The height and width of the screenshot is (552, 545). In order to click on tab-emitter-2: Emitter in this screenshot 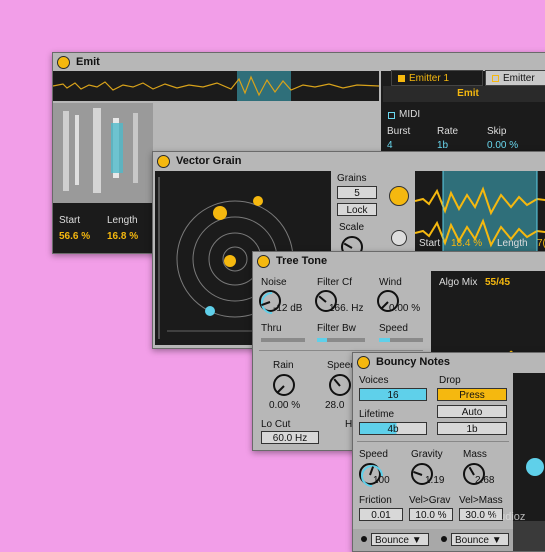, I will do `click(515, 78)`.